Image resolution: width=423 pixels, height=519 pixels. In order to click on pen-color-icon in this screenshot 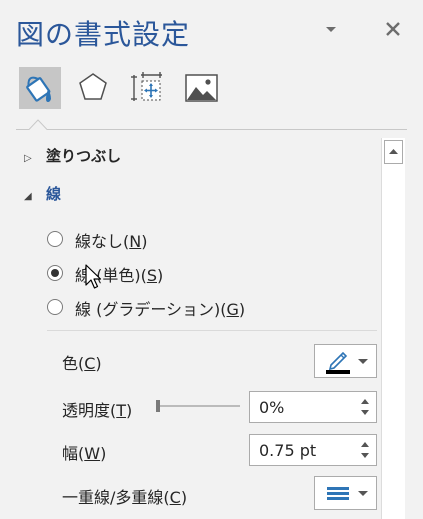, I will do `click(347, 362)`.